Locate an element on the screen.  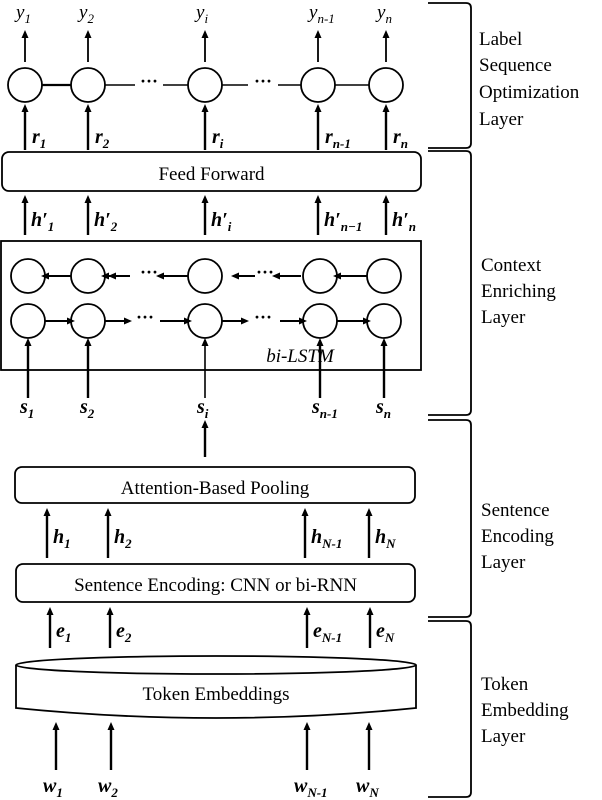
r-label: r1 is located at coordinates (39, 138).